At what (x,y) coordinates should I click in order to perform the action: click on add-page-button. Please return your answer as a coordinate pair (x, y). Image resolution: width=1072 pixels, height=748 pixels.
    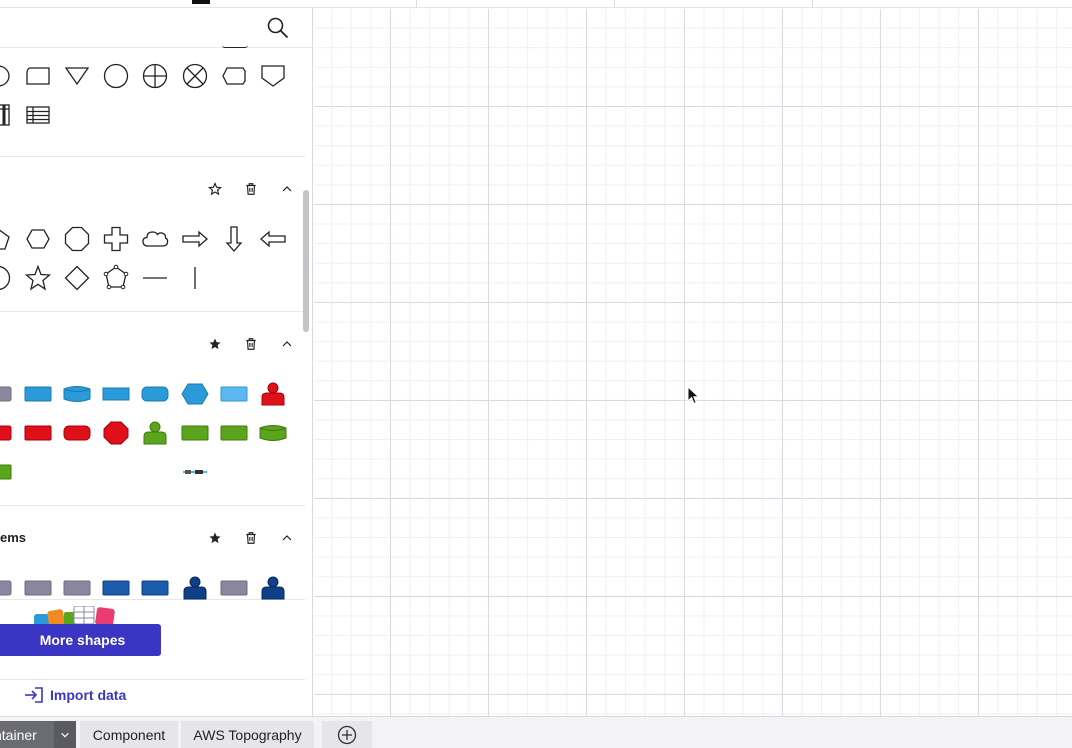
    Looking at the image, I should click on (347, 734).